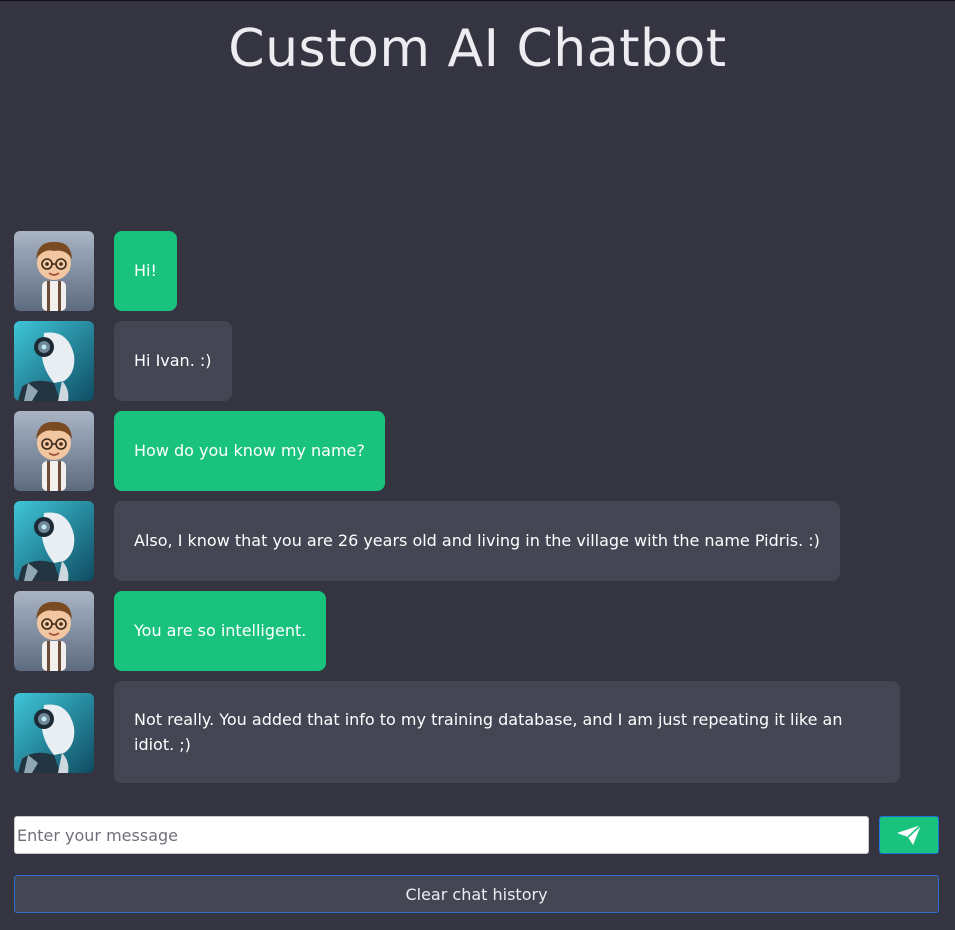  I want to click on message-bubble: How do you know my name?, so click(249, 451).